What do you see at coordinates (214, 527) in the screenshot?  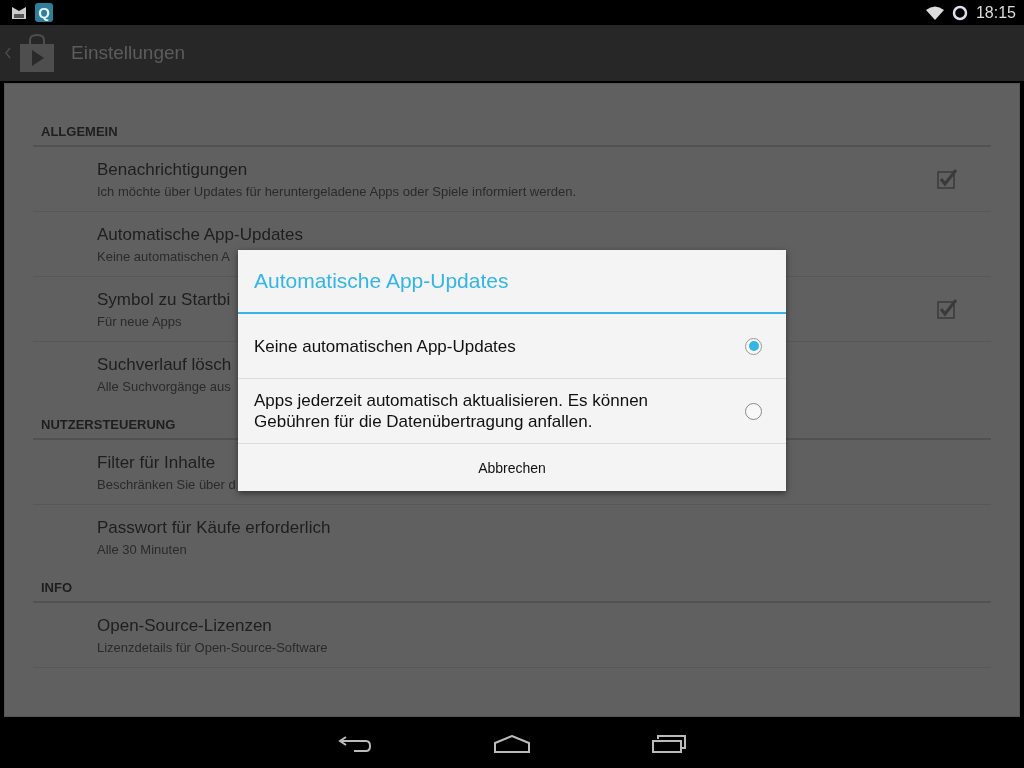 I see `setting-title: Passwort für Käufe erforderlich` at bounding box center [214, 527].